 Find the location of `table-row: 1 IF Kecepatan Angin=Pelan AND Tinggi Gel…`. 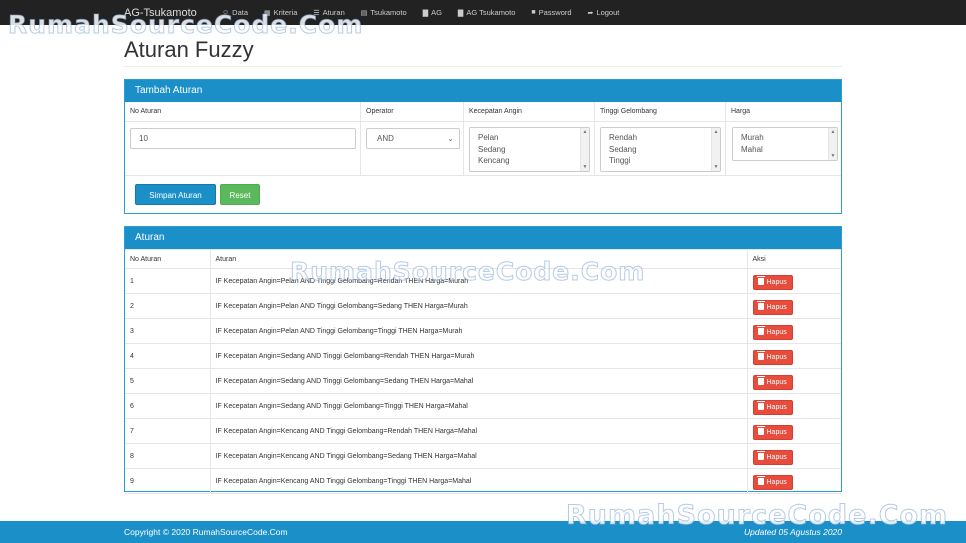

table-row: 1 IF Kecepatan Angin=Pelan AND Tinggi Gel… is located at coordinates (483, 281).